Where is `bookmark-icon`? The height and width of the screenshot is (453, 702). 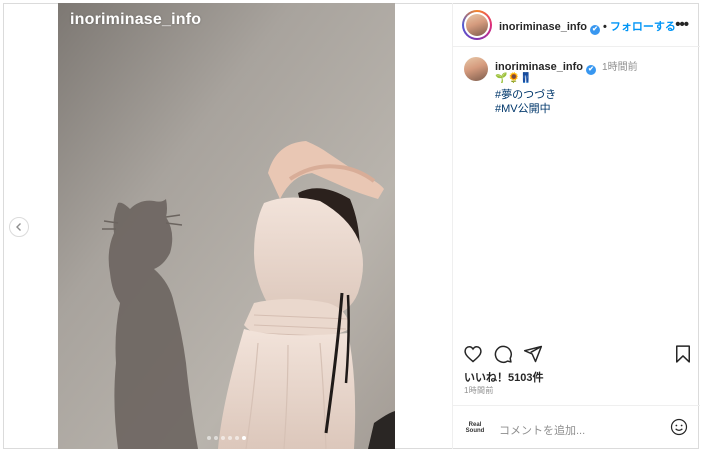
bookmark-icon is located at coordinates (683, 354).